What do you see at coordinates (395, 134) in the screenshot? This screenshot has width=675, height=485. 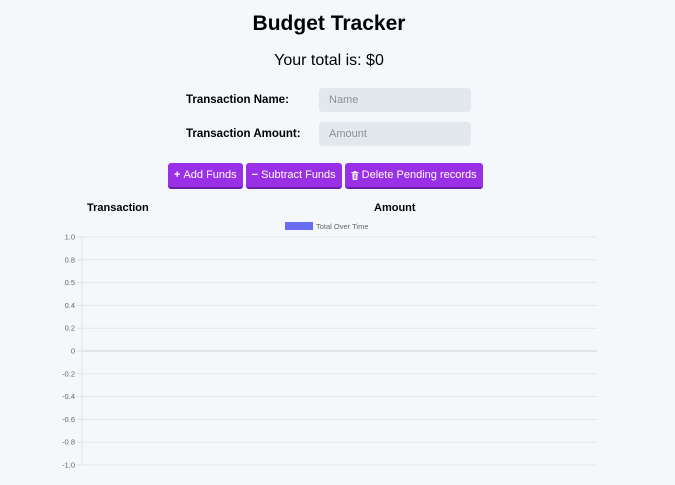 I see `transaction-amount-input` at bounding box center [395, 134].